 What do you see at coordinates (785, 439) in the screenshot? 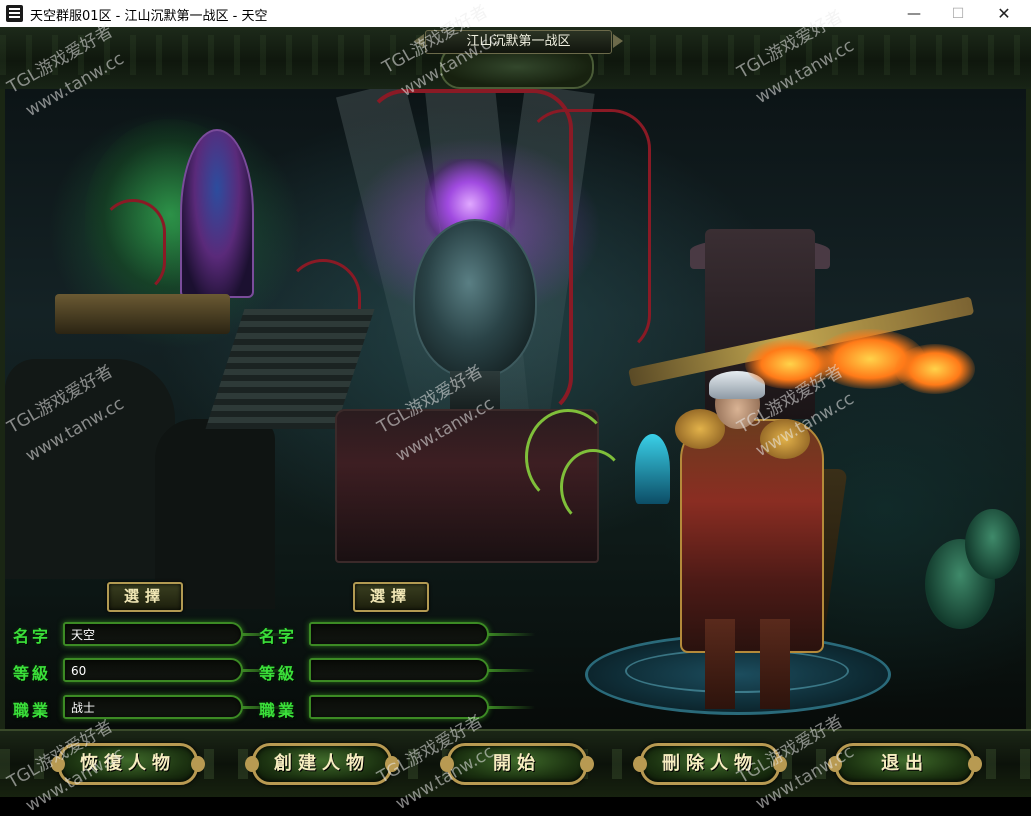
I see `warrior-shoulder` at bounding box center [785, 439].